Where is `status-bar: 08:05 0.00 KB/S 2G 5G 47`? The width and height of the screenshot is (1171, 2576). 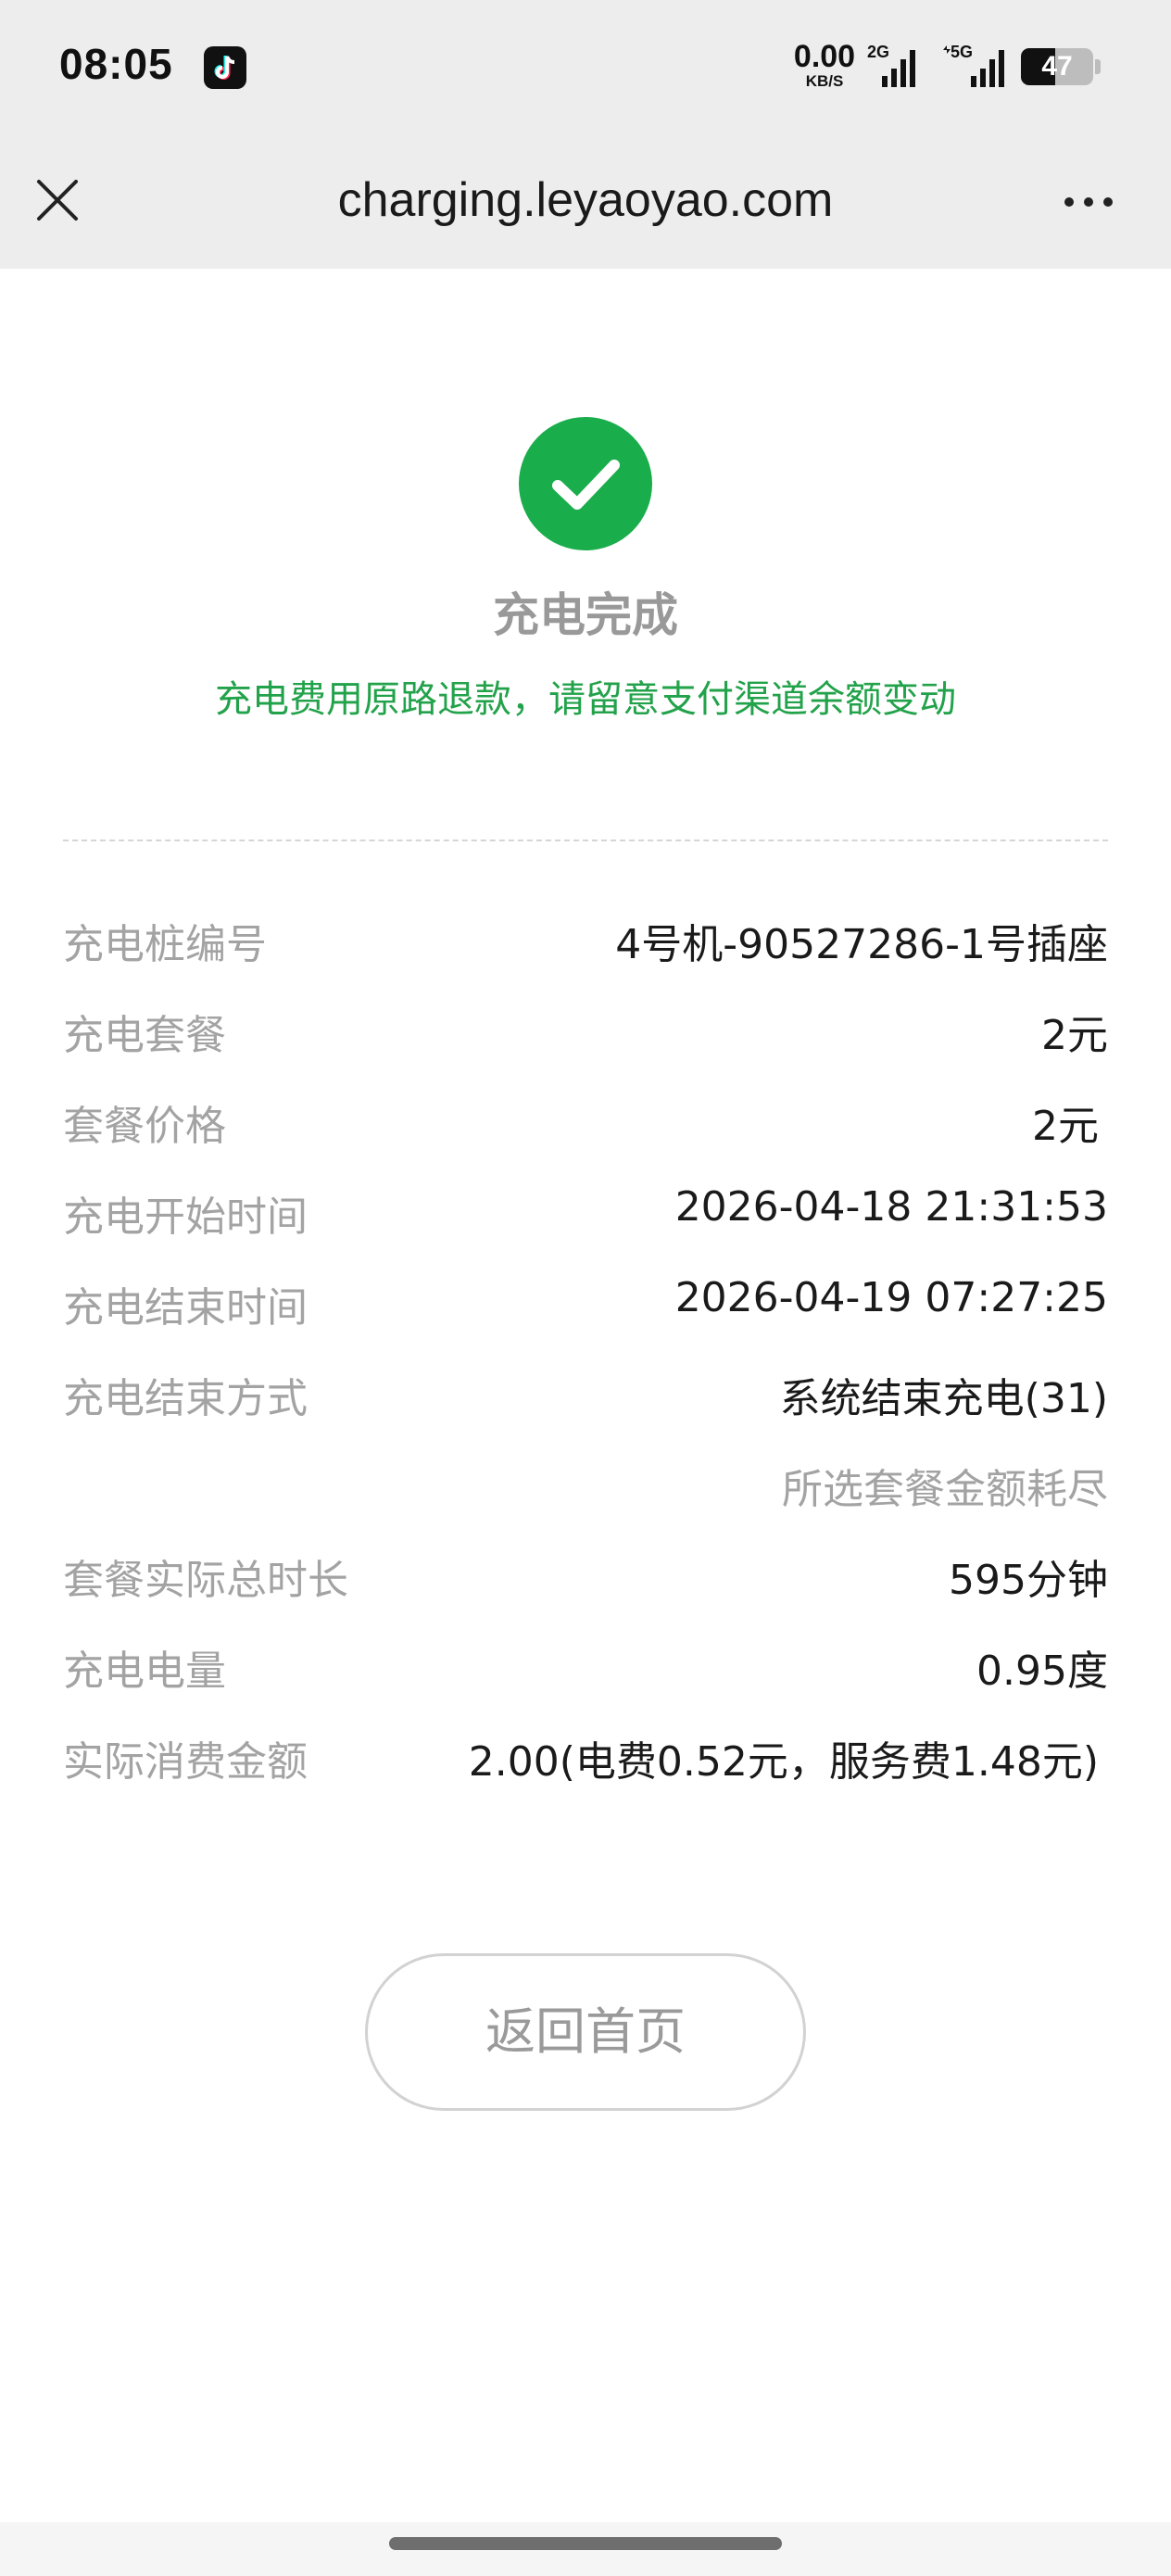
status-bar: 08:05 0.00 KB/S 2G 5G 47 is located at coordinates (585, 69).